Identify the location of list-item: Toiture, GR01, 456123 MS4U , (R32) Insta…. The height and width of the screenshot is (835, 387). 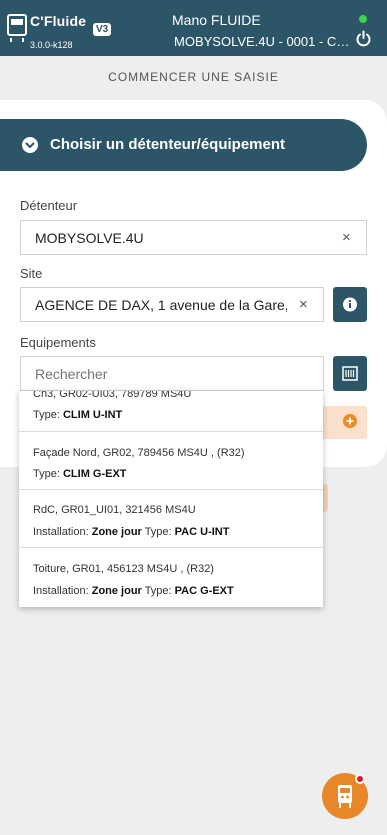
(171, 577).